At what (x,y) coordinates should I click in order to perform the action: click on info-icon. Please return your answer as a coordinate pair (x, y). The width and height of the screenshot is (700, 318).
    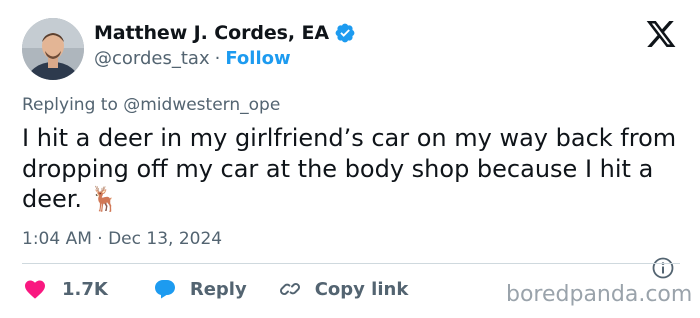
    Looking at the image, I should click on (663, 268).